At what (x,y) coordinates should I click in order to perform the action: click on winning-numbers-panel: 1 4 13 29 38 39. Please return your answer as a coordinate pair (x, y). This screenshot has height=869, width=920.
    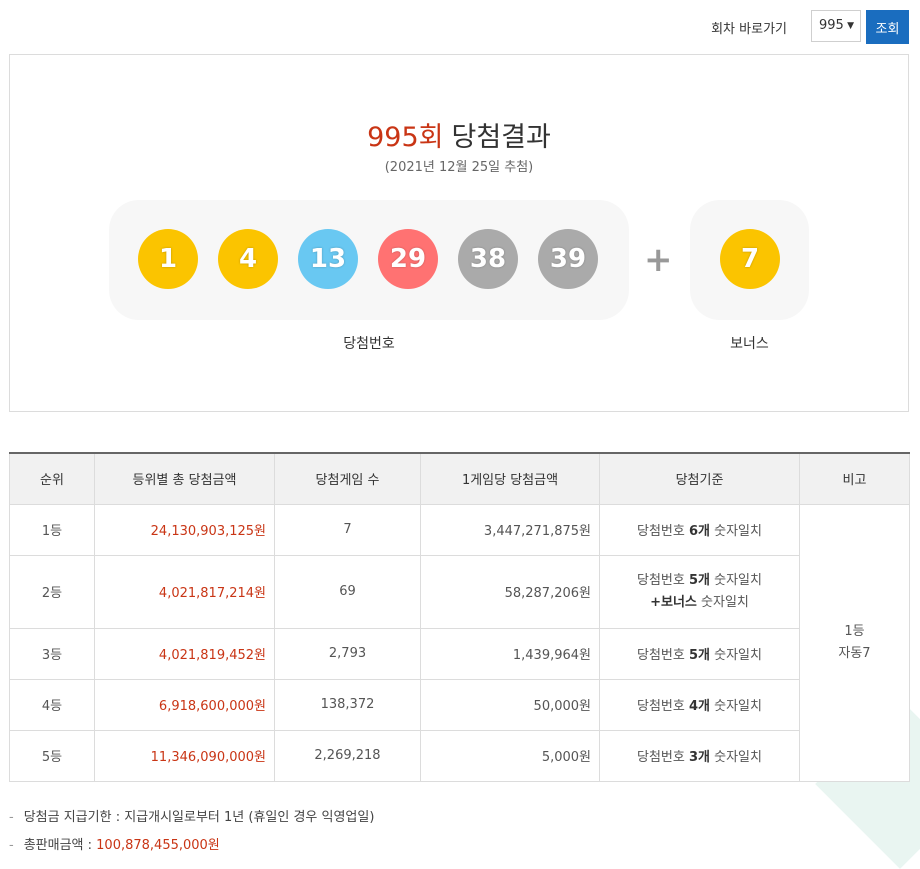
    Looking at the image, I should click on (369, 260).